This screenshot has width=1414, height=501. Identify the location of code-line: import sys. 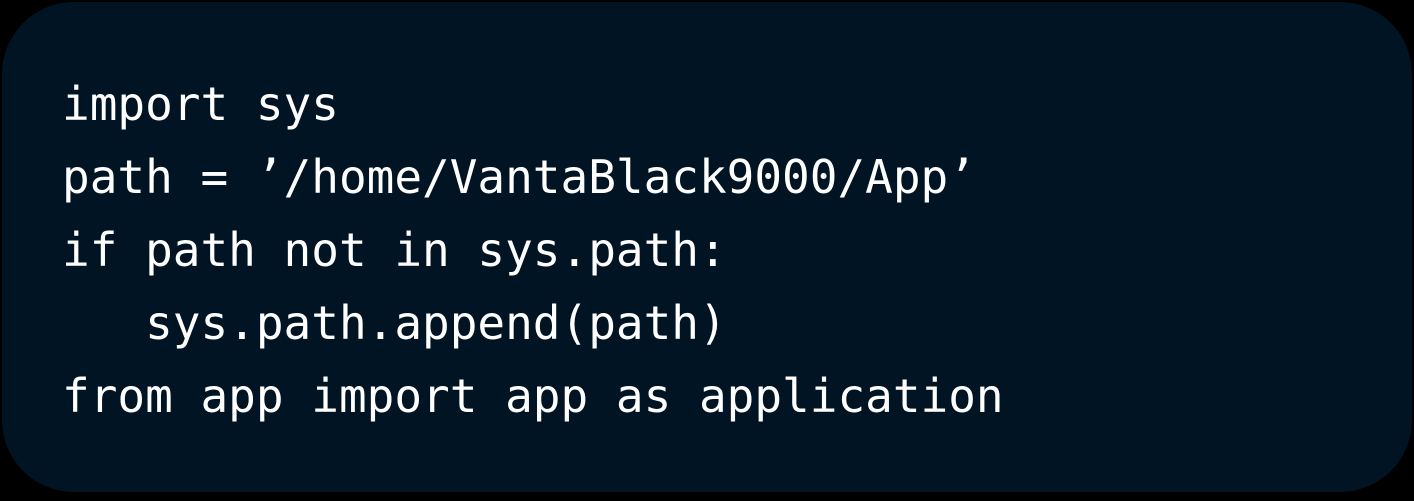
(200, 104).